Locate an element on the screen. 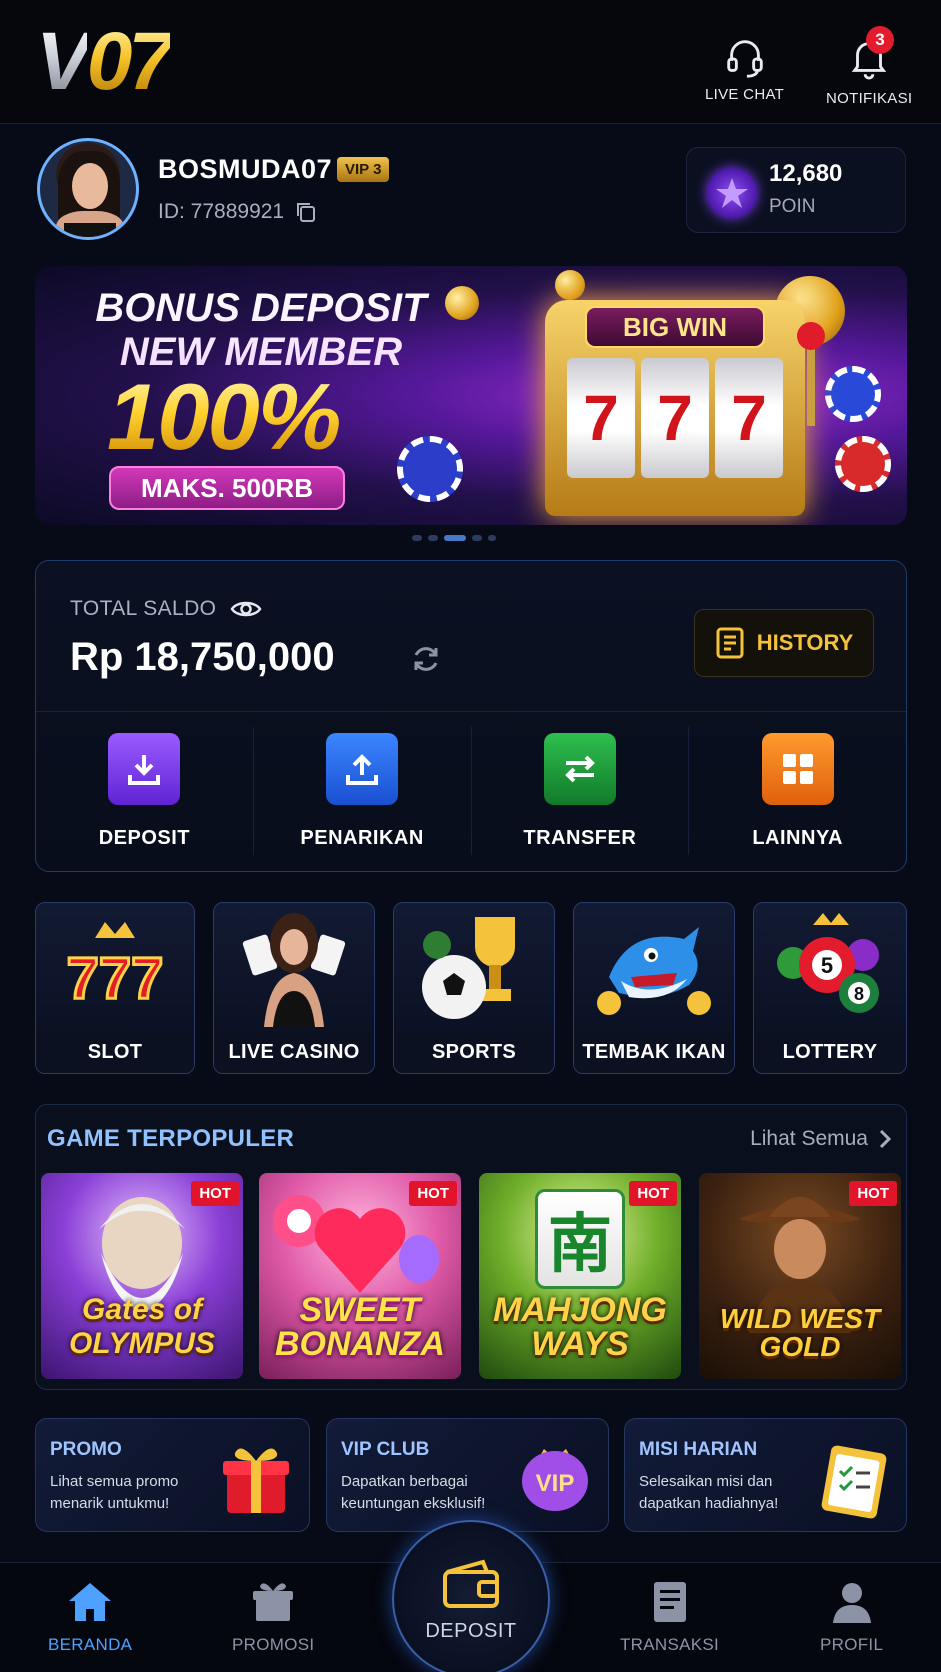 This screenshot has height=1672, width=941. withdraw-action: PENARIKAN is located at coordinates (363, 791).